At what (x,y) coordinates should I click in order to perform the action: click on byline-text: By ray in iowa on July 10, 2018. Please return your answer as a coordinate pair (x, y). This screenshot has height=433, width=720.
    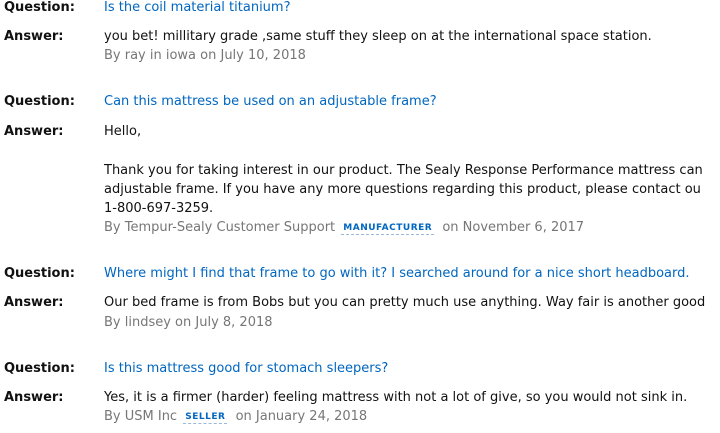
    Looking at the image, I should click on (205, 55).